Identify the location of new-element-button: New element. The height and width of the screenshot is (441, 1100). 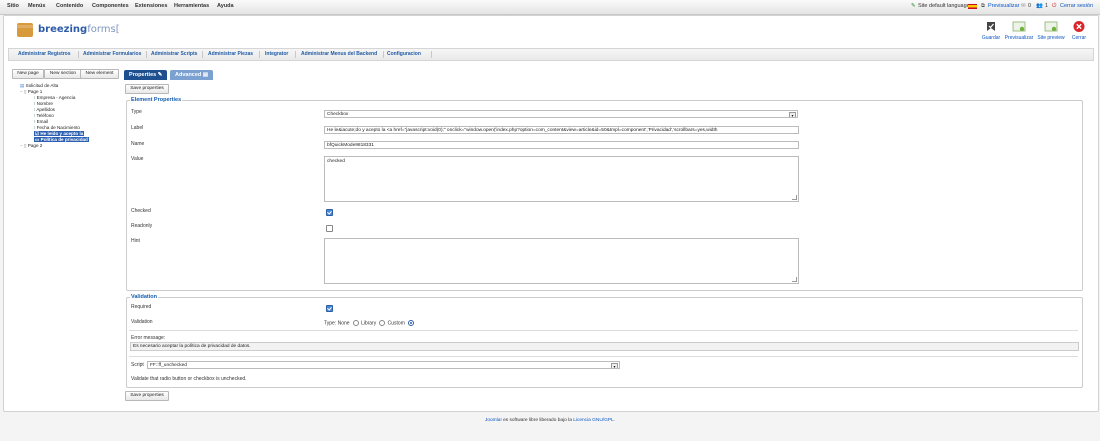
(99, 74).